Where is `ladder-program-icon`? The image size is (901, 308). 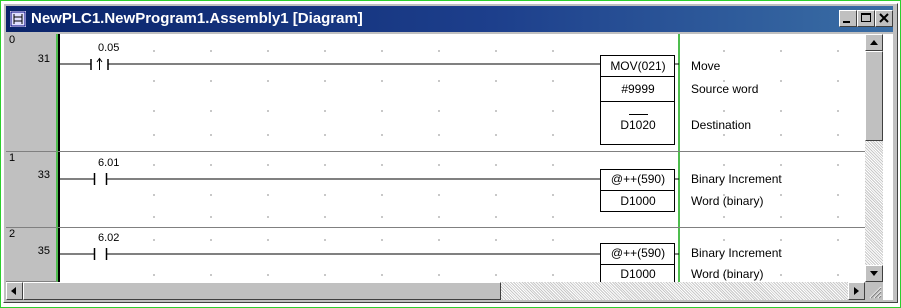
ladder-program-icon is located at coordinates (18, 19).